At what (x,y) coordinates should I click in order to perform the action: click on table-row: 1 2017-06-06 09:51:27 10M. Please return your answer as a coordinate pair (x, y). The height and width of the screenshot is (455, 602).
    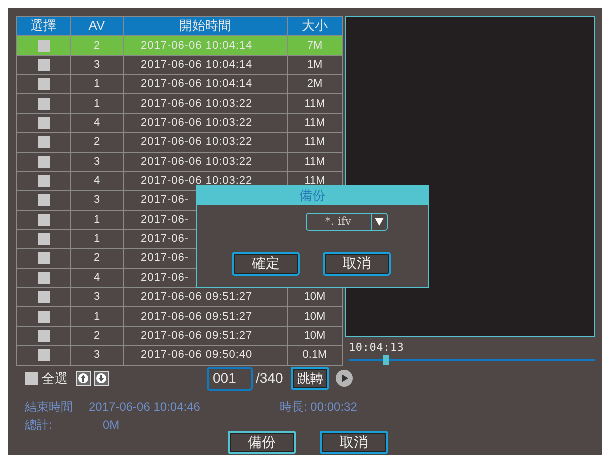
    Looking at the image, I should click on (179, 316).